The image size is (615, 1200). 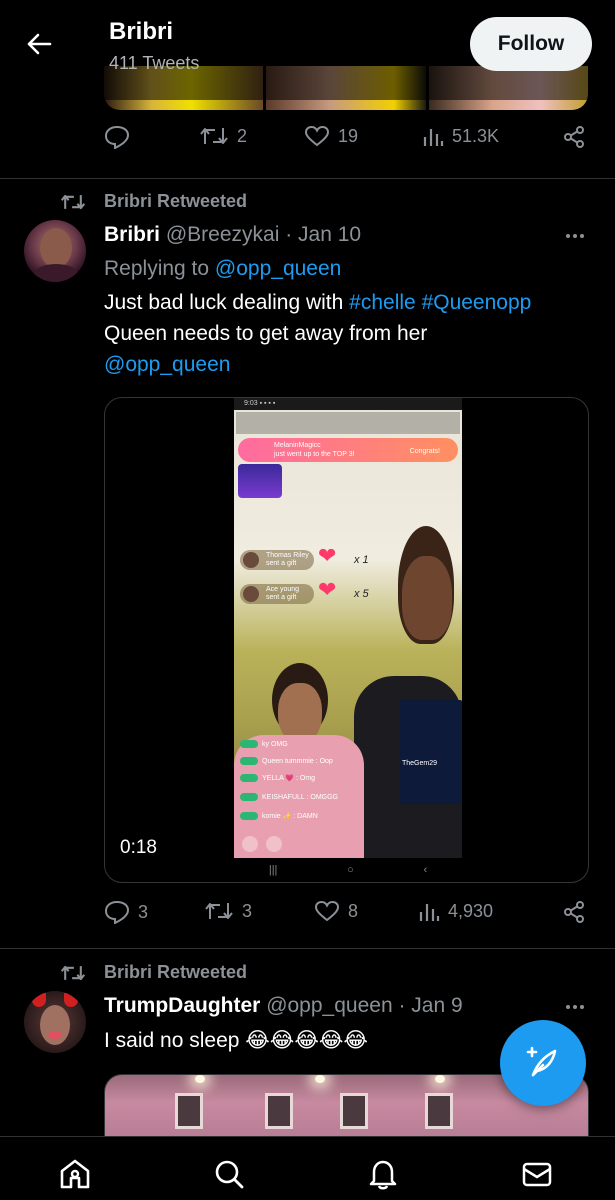 What do you see at coordinates (361, 560) in the screenshot?
I see `gift-count: x 1` at bounding box center [361, 560].